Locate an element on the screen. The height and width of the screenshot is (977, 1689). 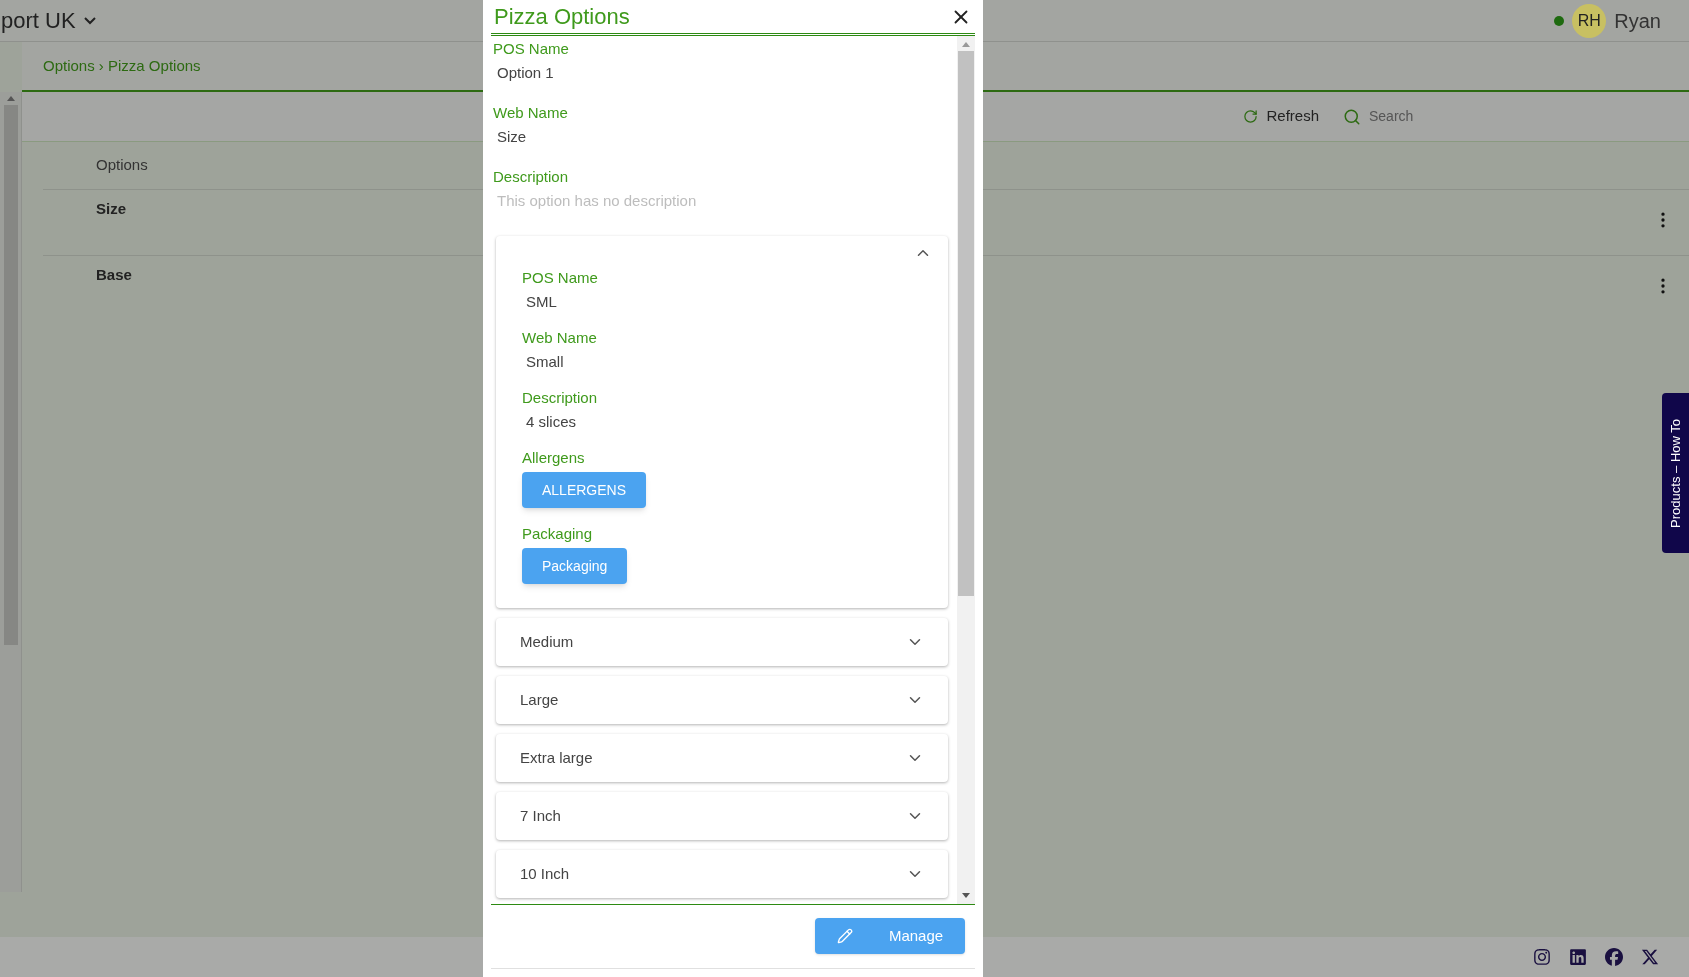
field-value: 4 slices is located at coordinates (552, 422).